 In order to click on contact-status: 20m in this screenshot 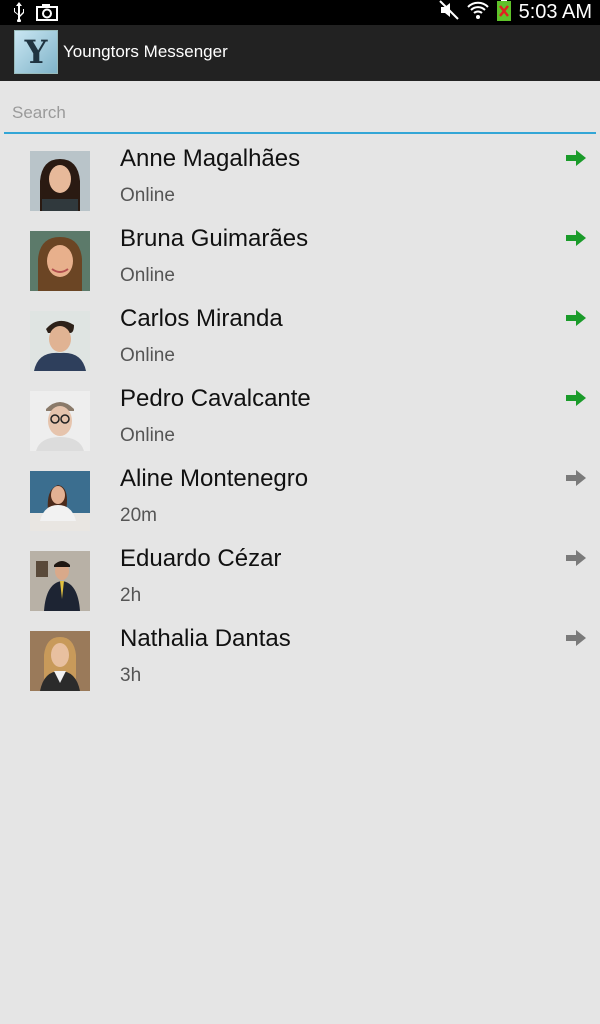, I will do `click(138, 515)`.